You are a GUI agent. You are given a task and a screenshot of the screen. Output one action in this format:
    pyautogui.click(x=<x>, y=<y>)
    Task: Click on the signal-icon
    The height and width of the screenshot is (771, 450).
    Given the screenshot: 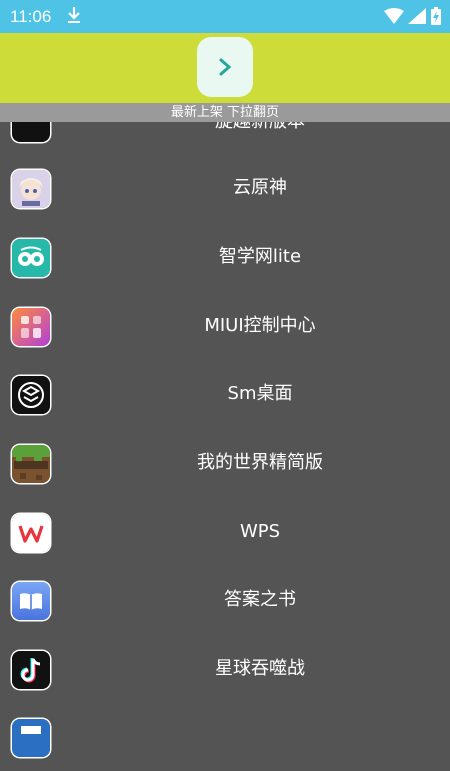 What is the action you would take?
    pyautogui.click(x=417, y=18)
    